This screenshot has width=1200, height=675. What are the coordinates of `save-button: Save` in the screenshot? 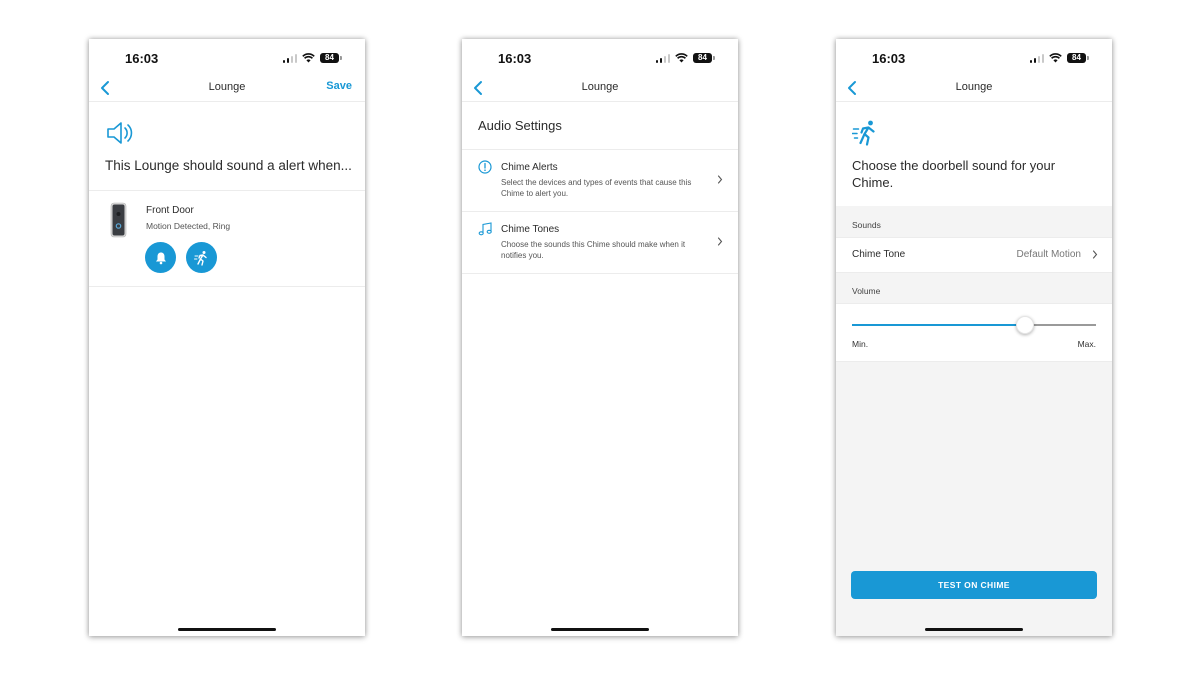 It's located at (339, 86).